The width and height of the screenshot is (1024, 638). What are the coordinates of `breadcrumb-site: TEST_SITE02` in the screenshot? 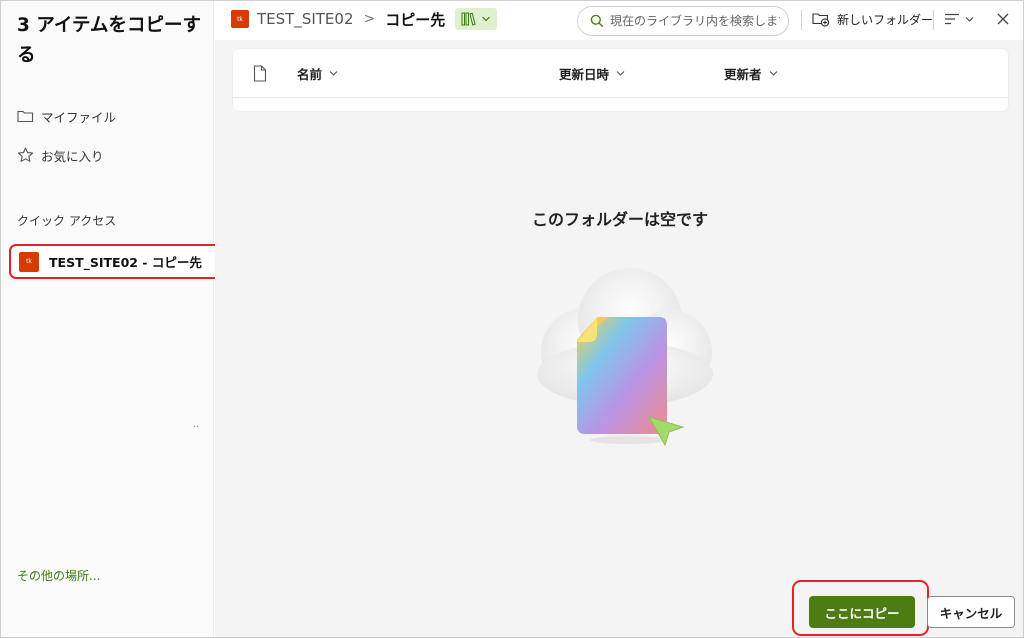 It's located at (305, 19).